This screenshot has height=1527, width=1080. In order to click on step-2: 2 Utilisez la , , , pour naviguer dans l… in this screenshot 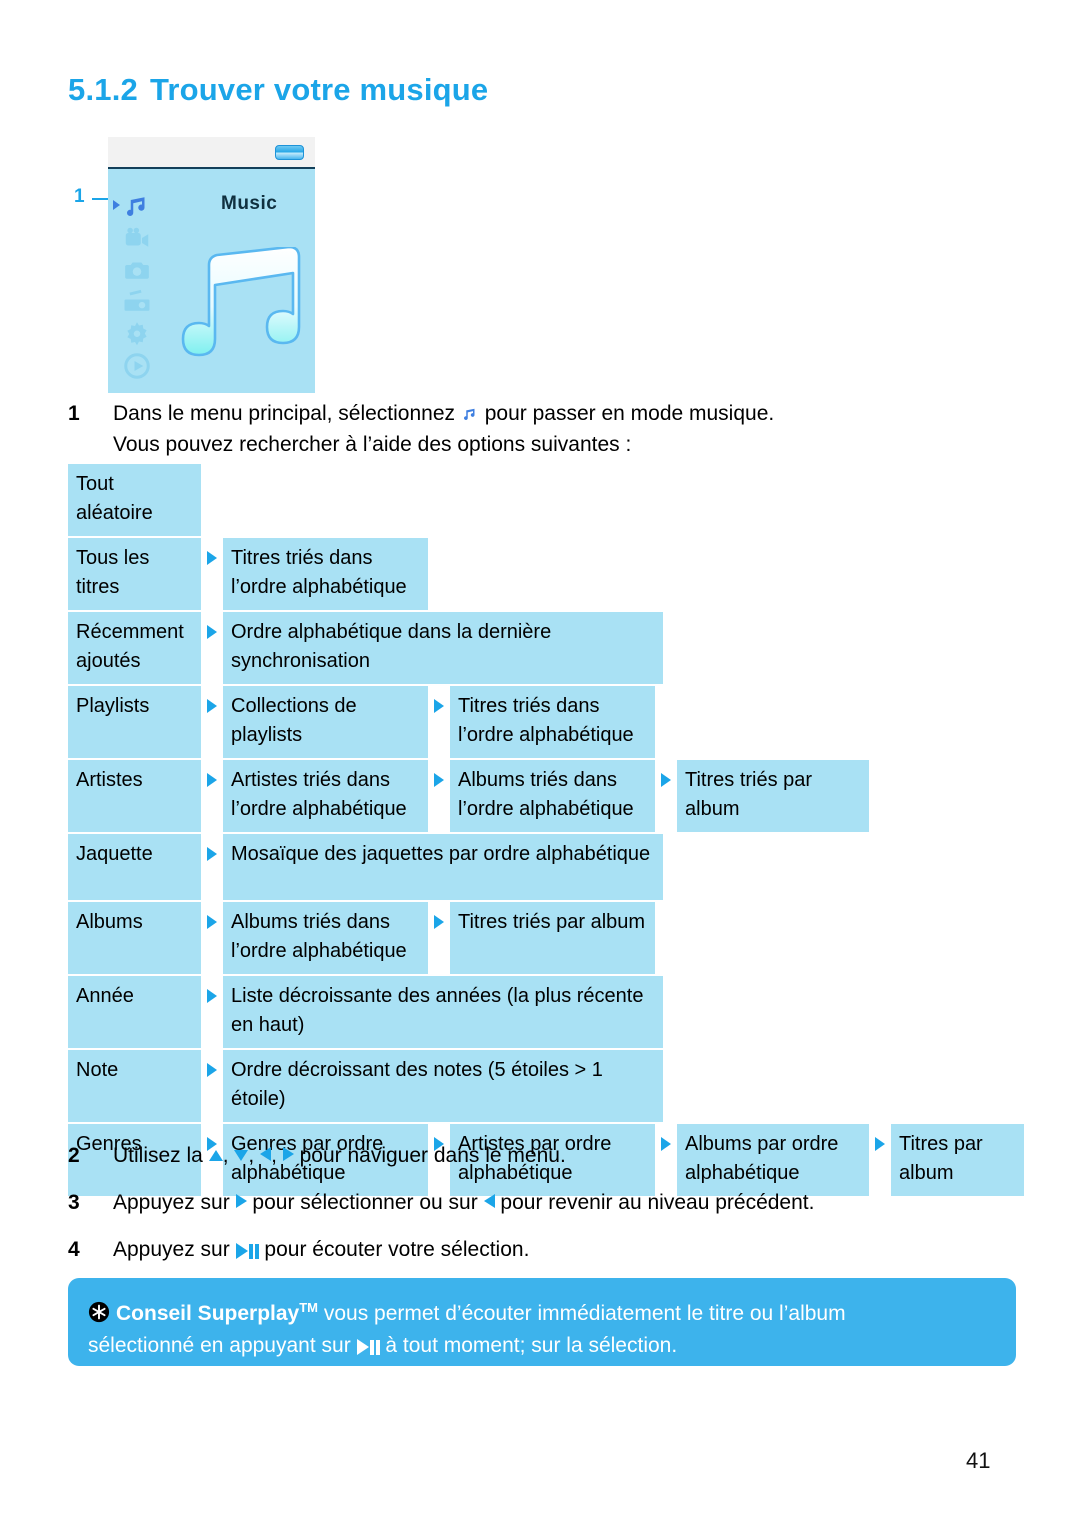, I will do `click(518, 1155)`.